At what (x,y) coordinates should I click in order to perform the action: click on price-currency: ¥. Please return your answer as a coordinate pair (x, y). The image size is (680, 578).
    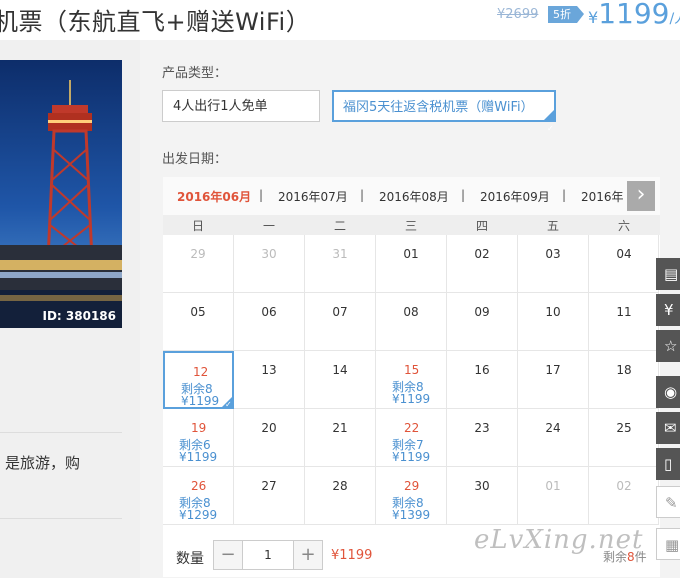
    Looking at the image, I should click on (593, 17).